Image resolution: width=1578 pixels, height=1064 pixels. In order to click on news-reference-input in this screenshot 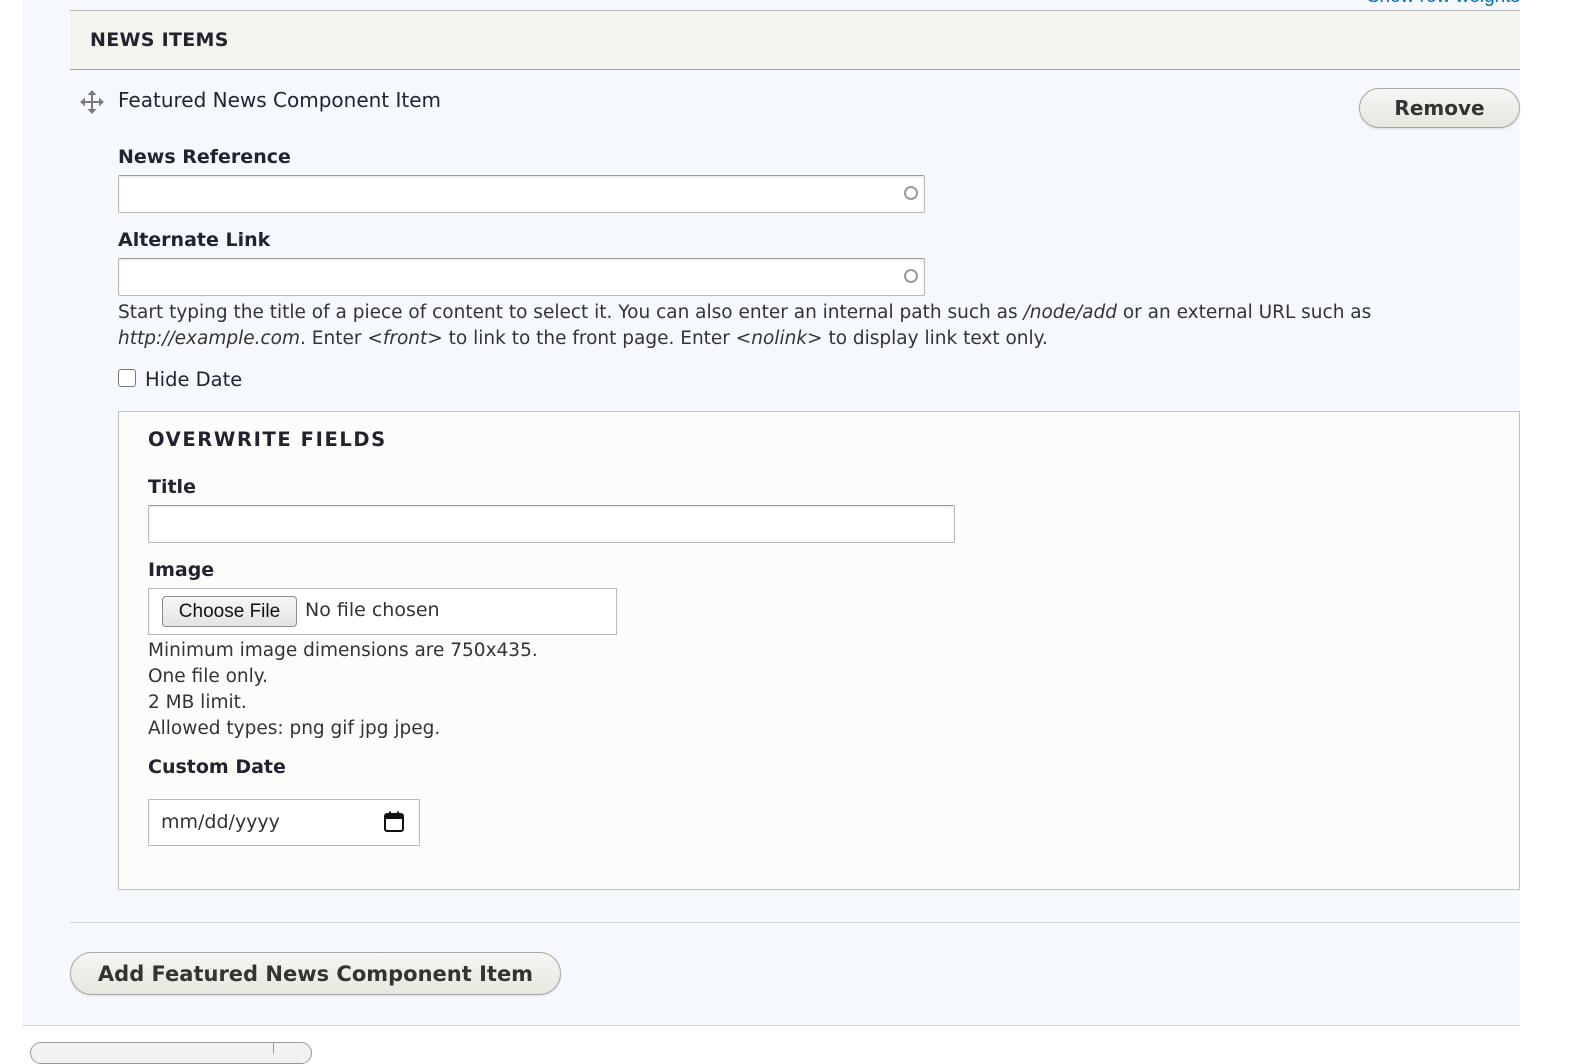, I will do `click(521, 194)`.